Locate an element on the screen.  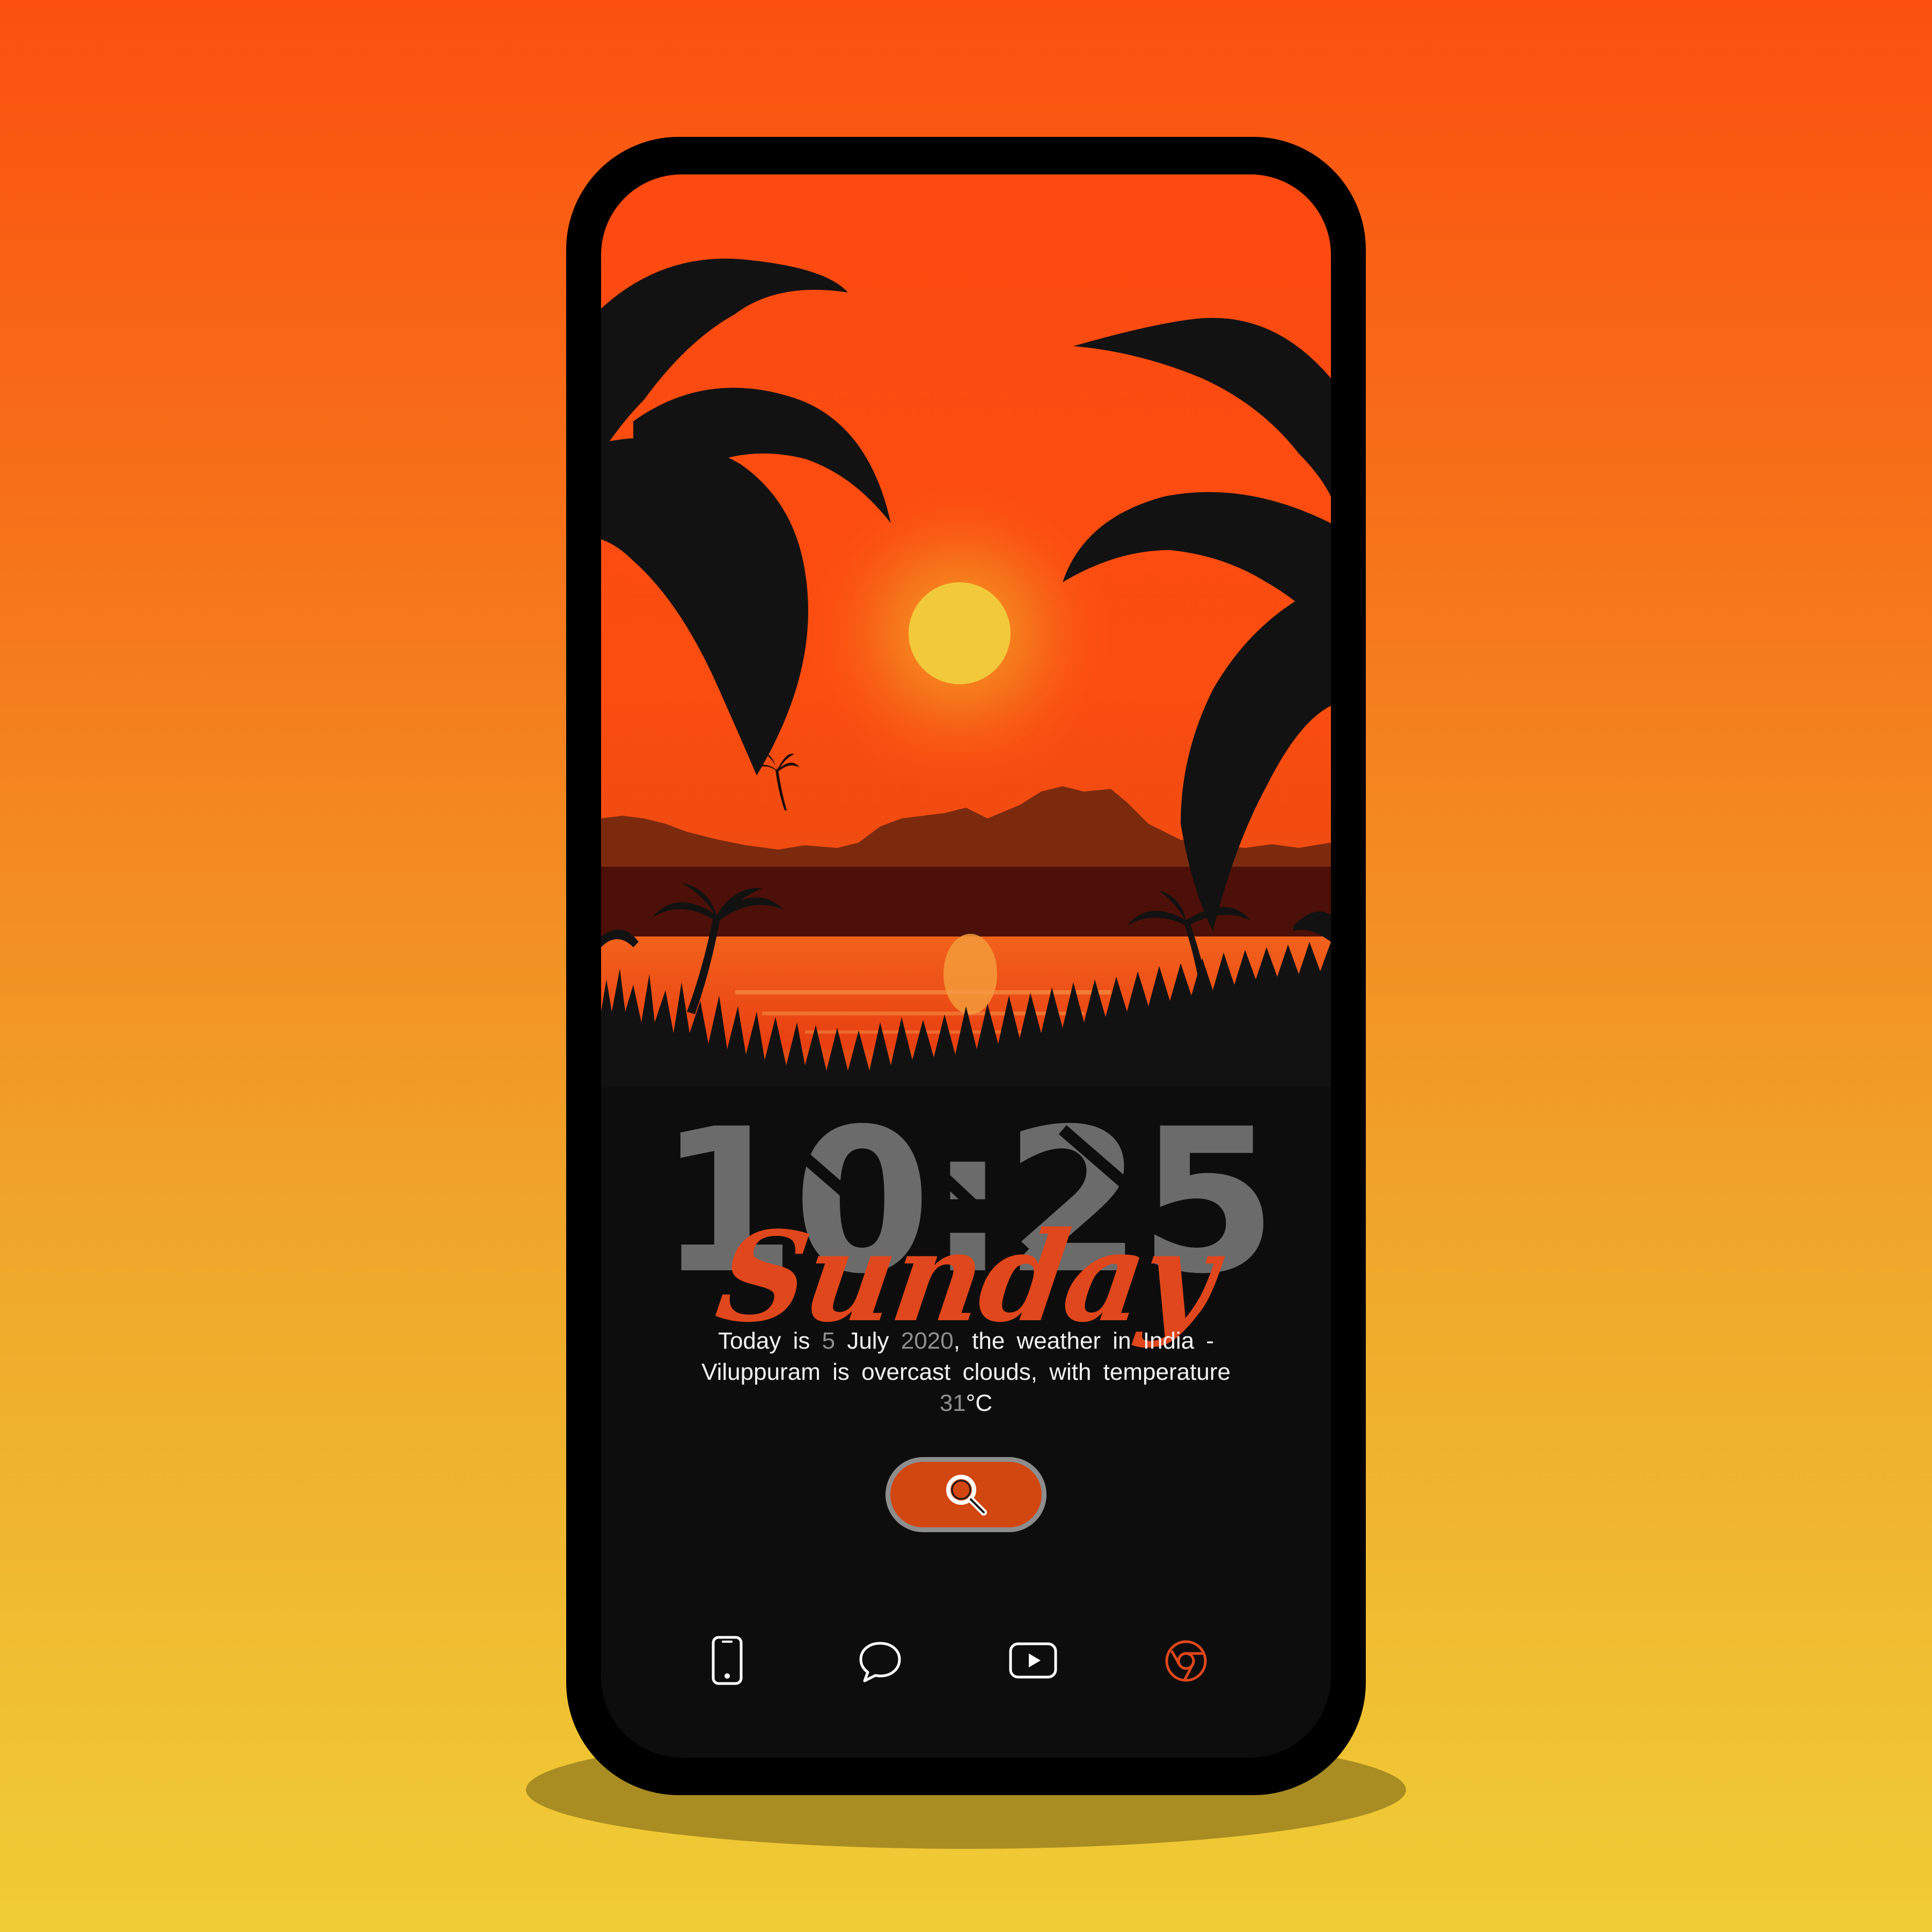
chat-bubble-icon is located at coordinates (880, 1662).